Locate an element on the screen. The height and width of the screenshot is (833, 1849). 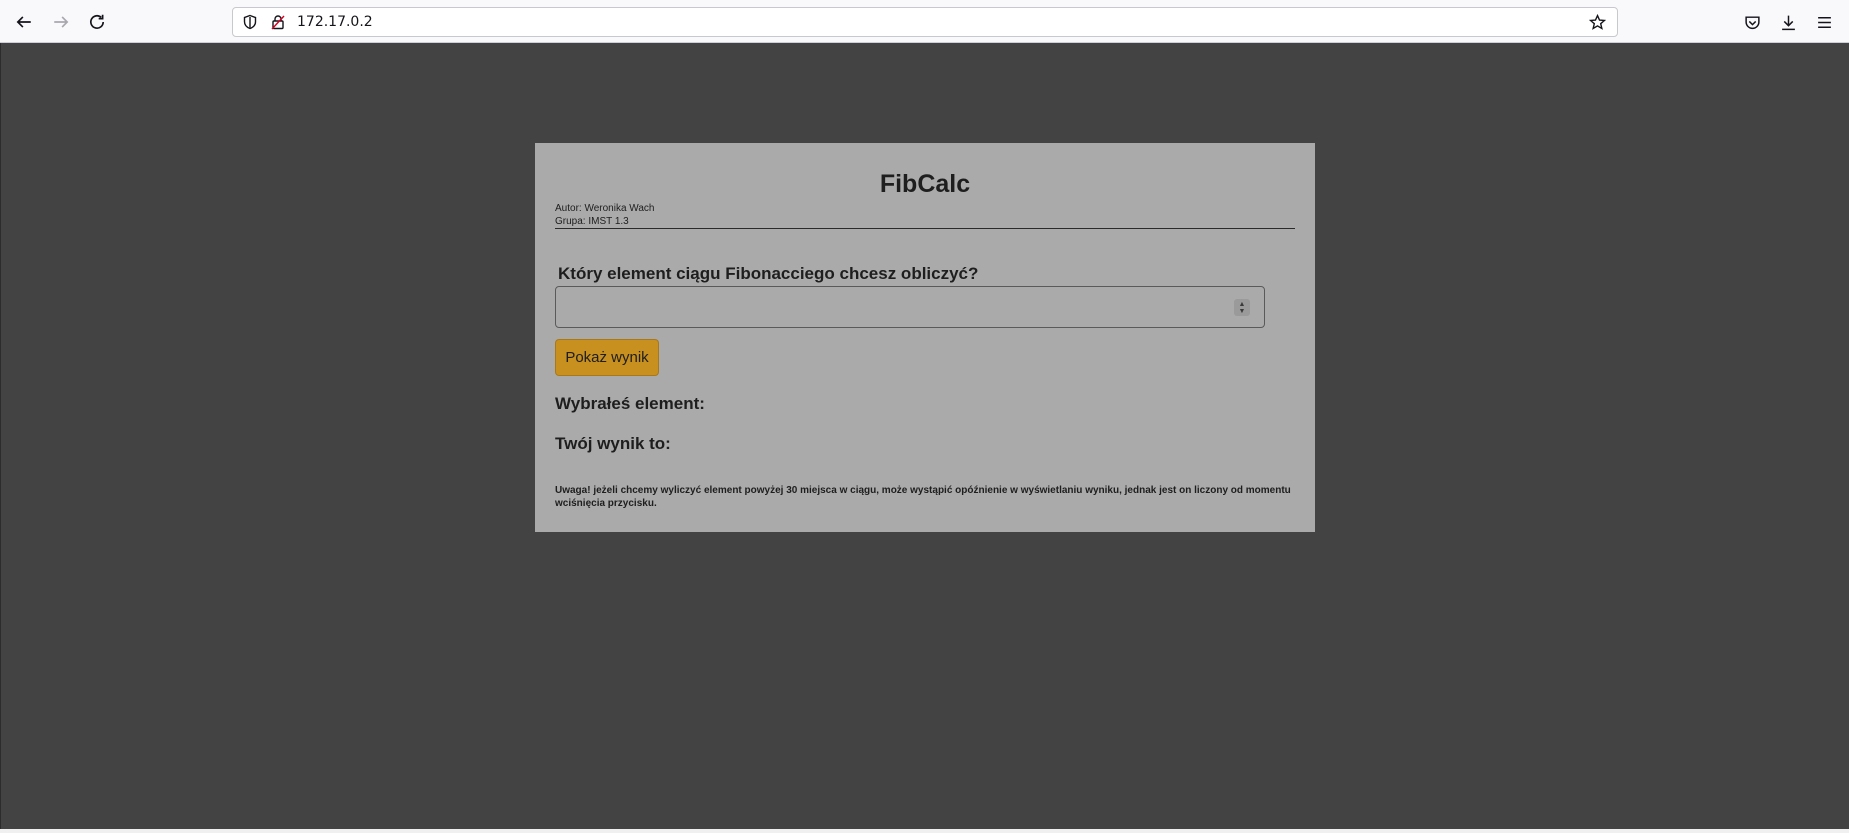
result-text: Twój wynik to: is located at coordinates (613, 443).